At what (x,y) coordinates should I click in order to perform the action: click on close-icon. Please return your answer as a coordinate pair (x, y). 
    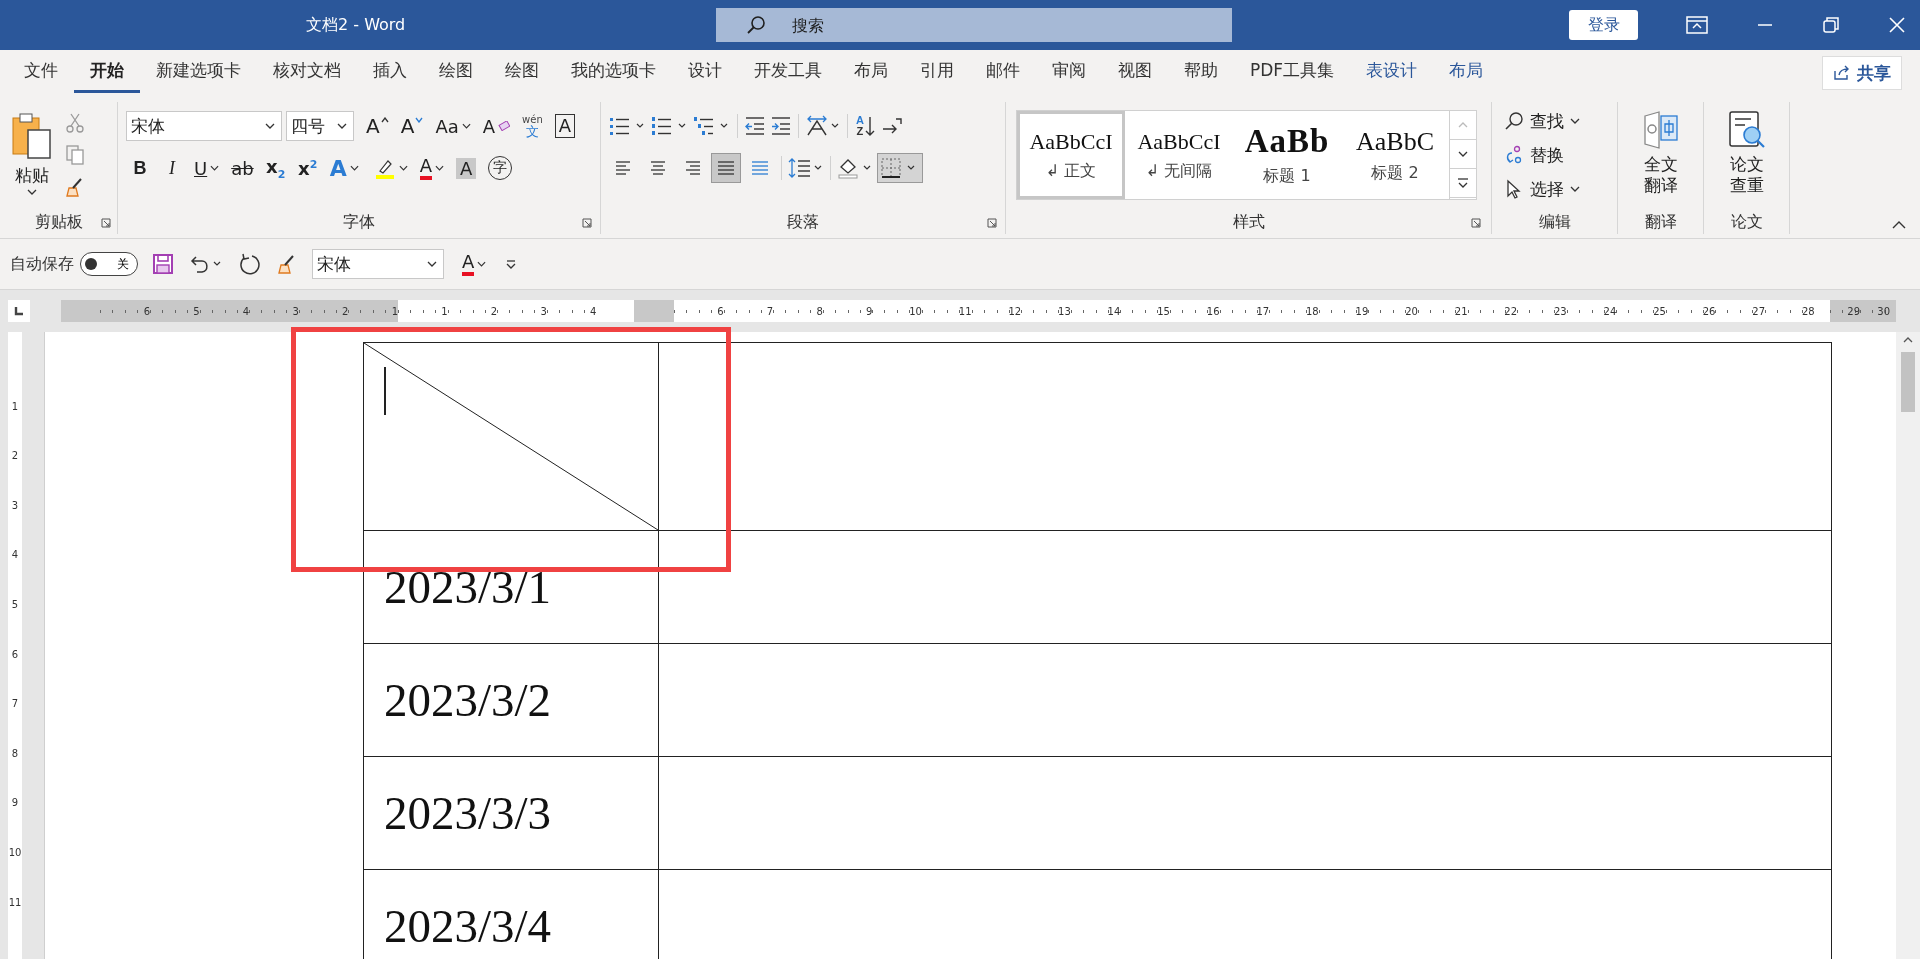
    Looking at the image, I should click on (1897, 25).